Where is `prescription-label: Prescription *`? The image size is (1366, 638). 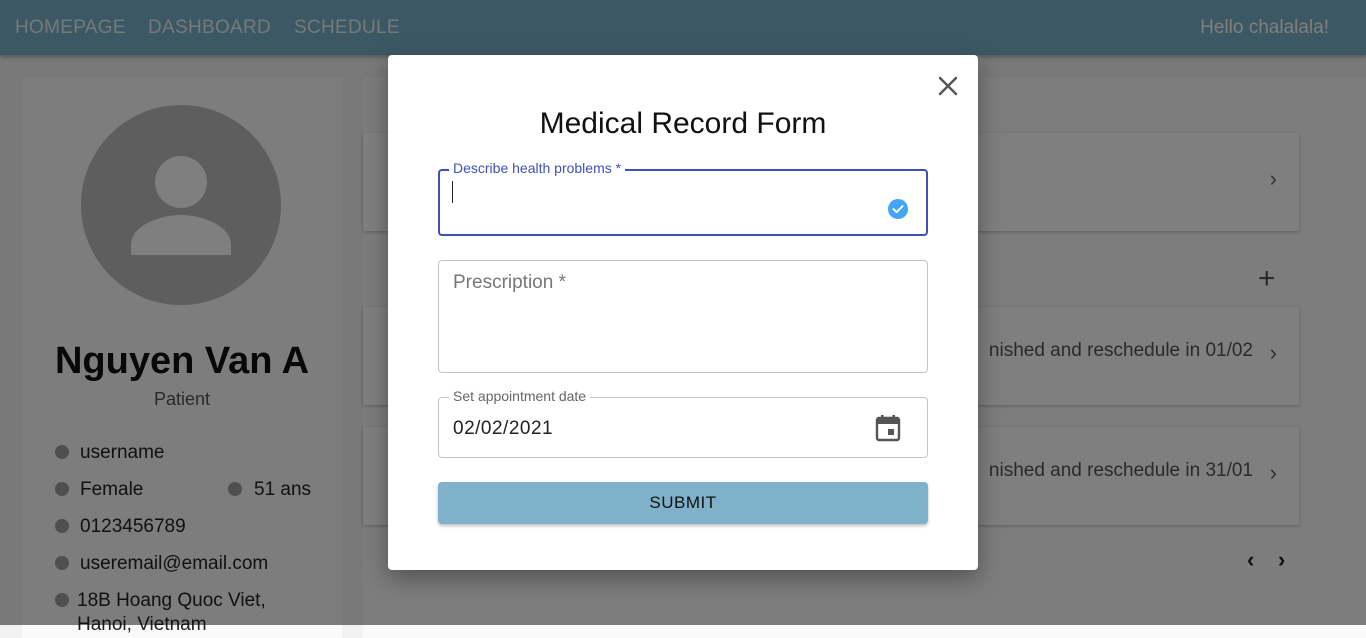 prescription-label: Prescription * is located at coordinates (509, 282).